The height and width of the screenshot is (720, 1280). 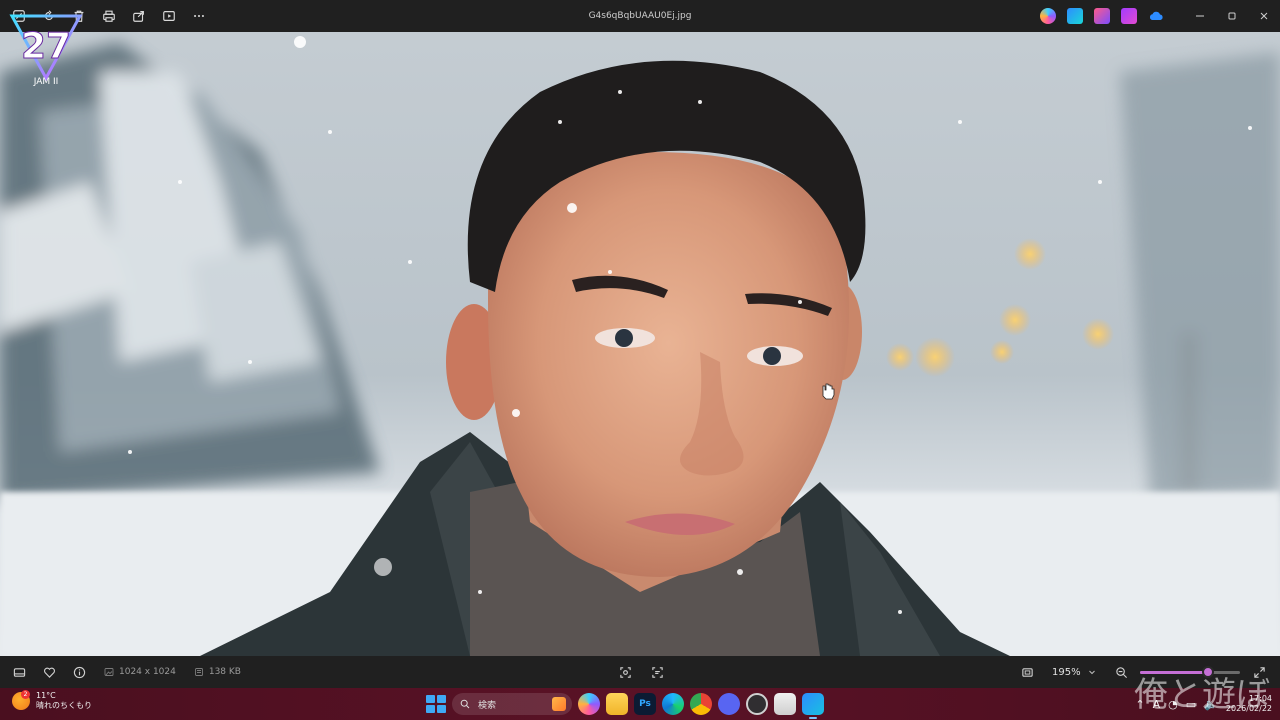 I want to click on filmstrip-icon, so click(x=19, y=672).